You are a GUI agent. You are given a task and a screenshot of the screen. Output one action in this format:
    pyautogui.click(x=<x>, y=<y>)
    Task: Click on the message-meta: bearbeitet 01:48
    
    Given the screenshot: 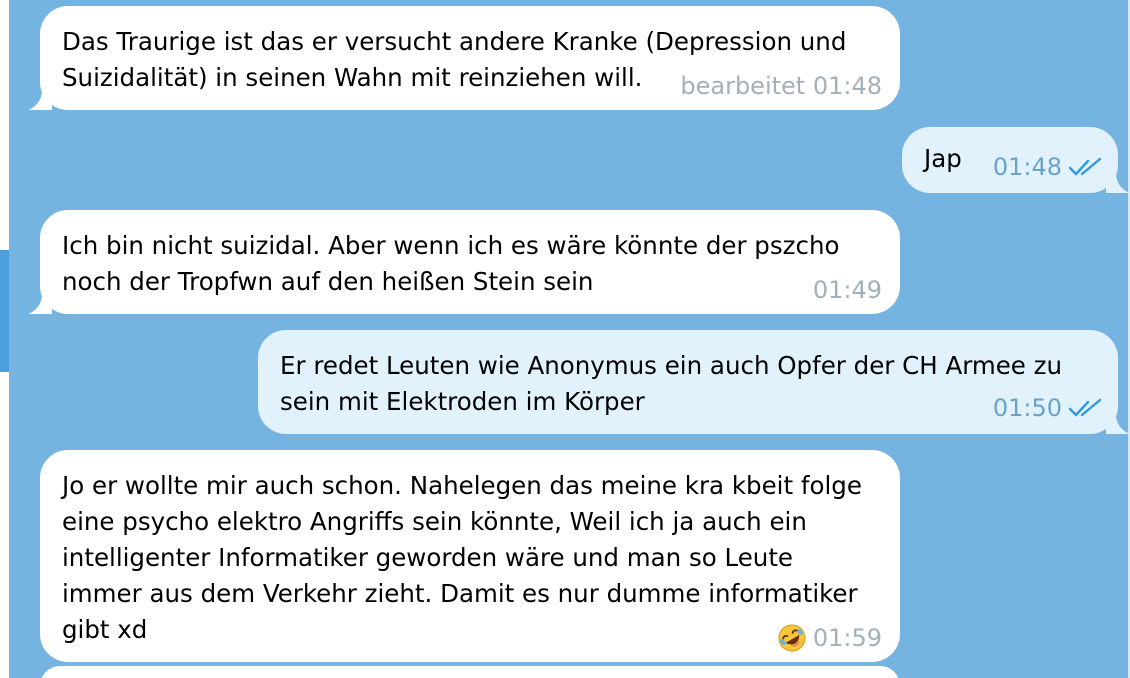 What is the action you would take?
    pyautogui.click(x=781, y=86)
    